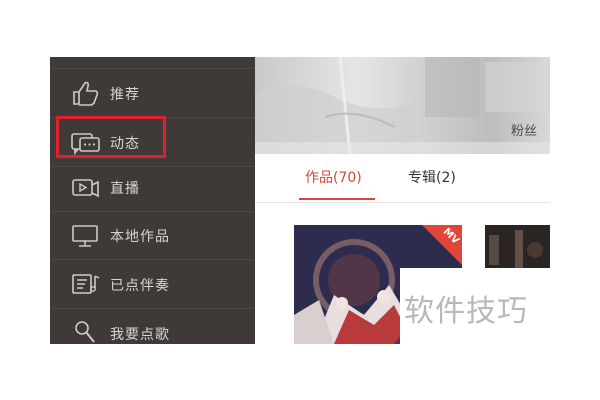  What do you see at coordinates (86, 331) in the screenshot?
I see `microphone-icon` at bounding box center [86, 331].